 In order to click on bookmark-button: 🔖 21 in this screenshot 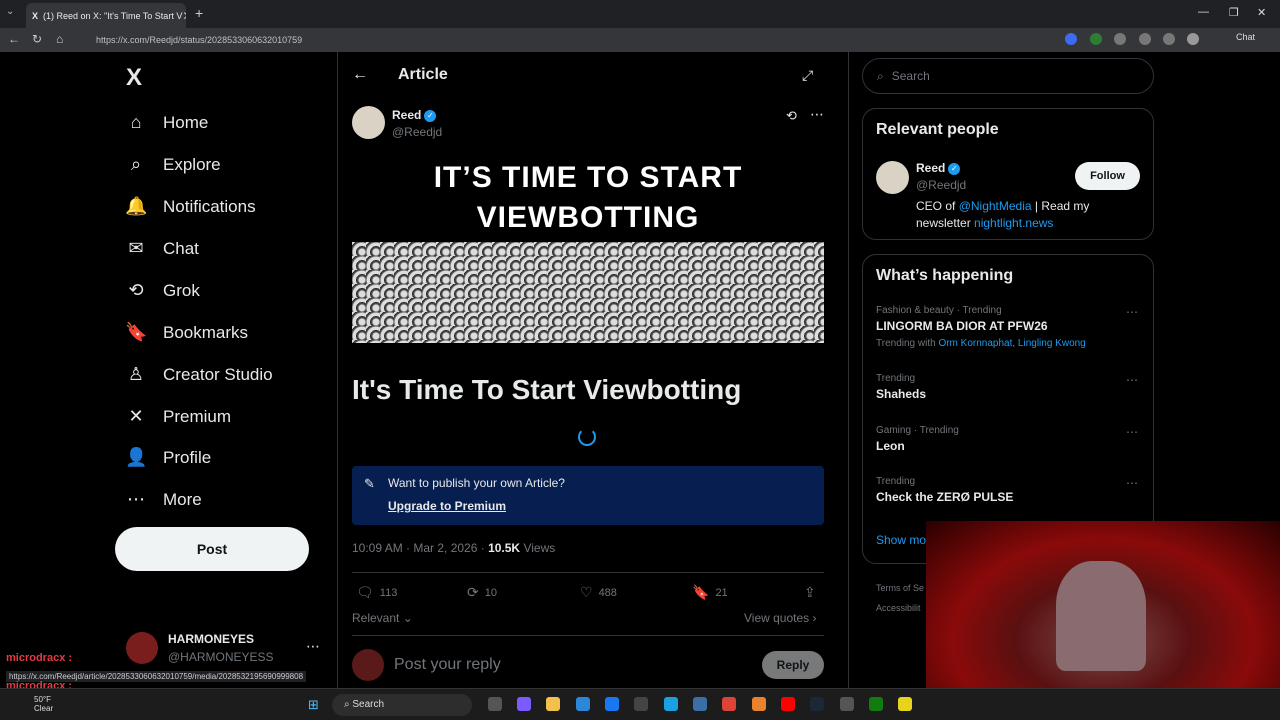, I will do `click(710, 592)`.